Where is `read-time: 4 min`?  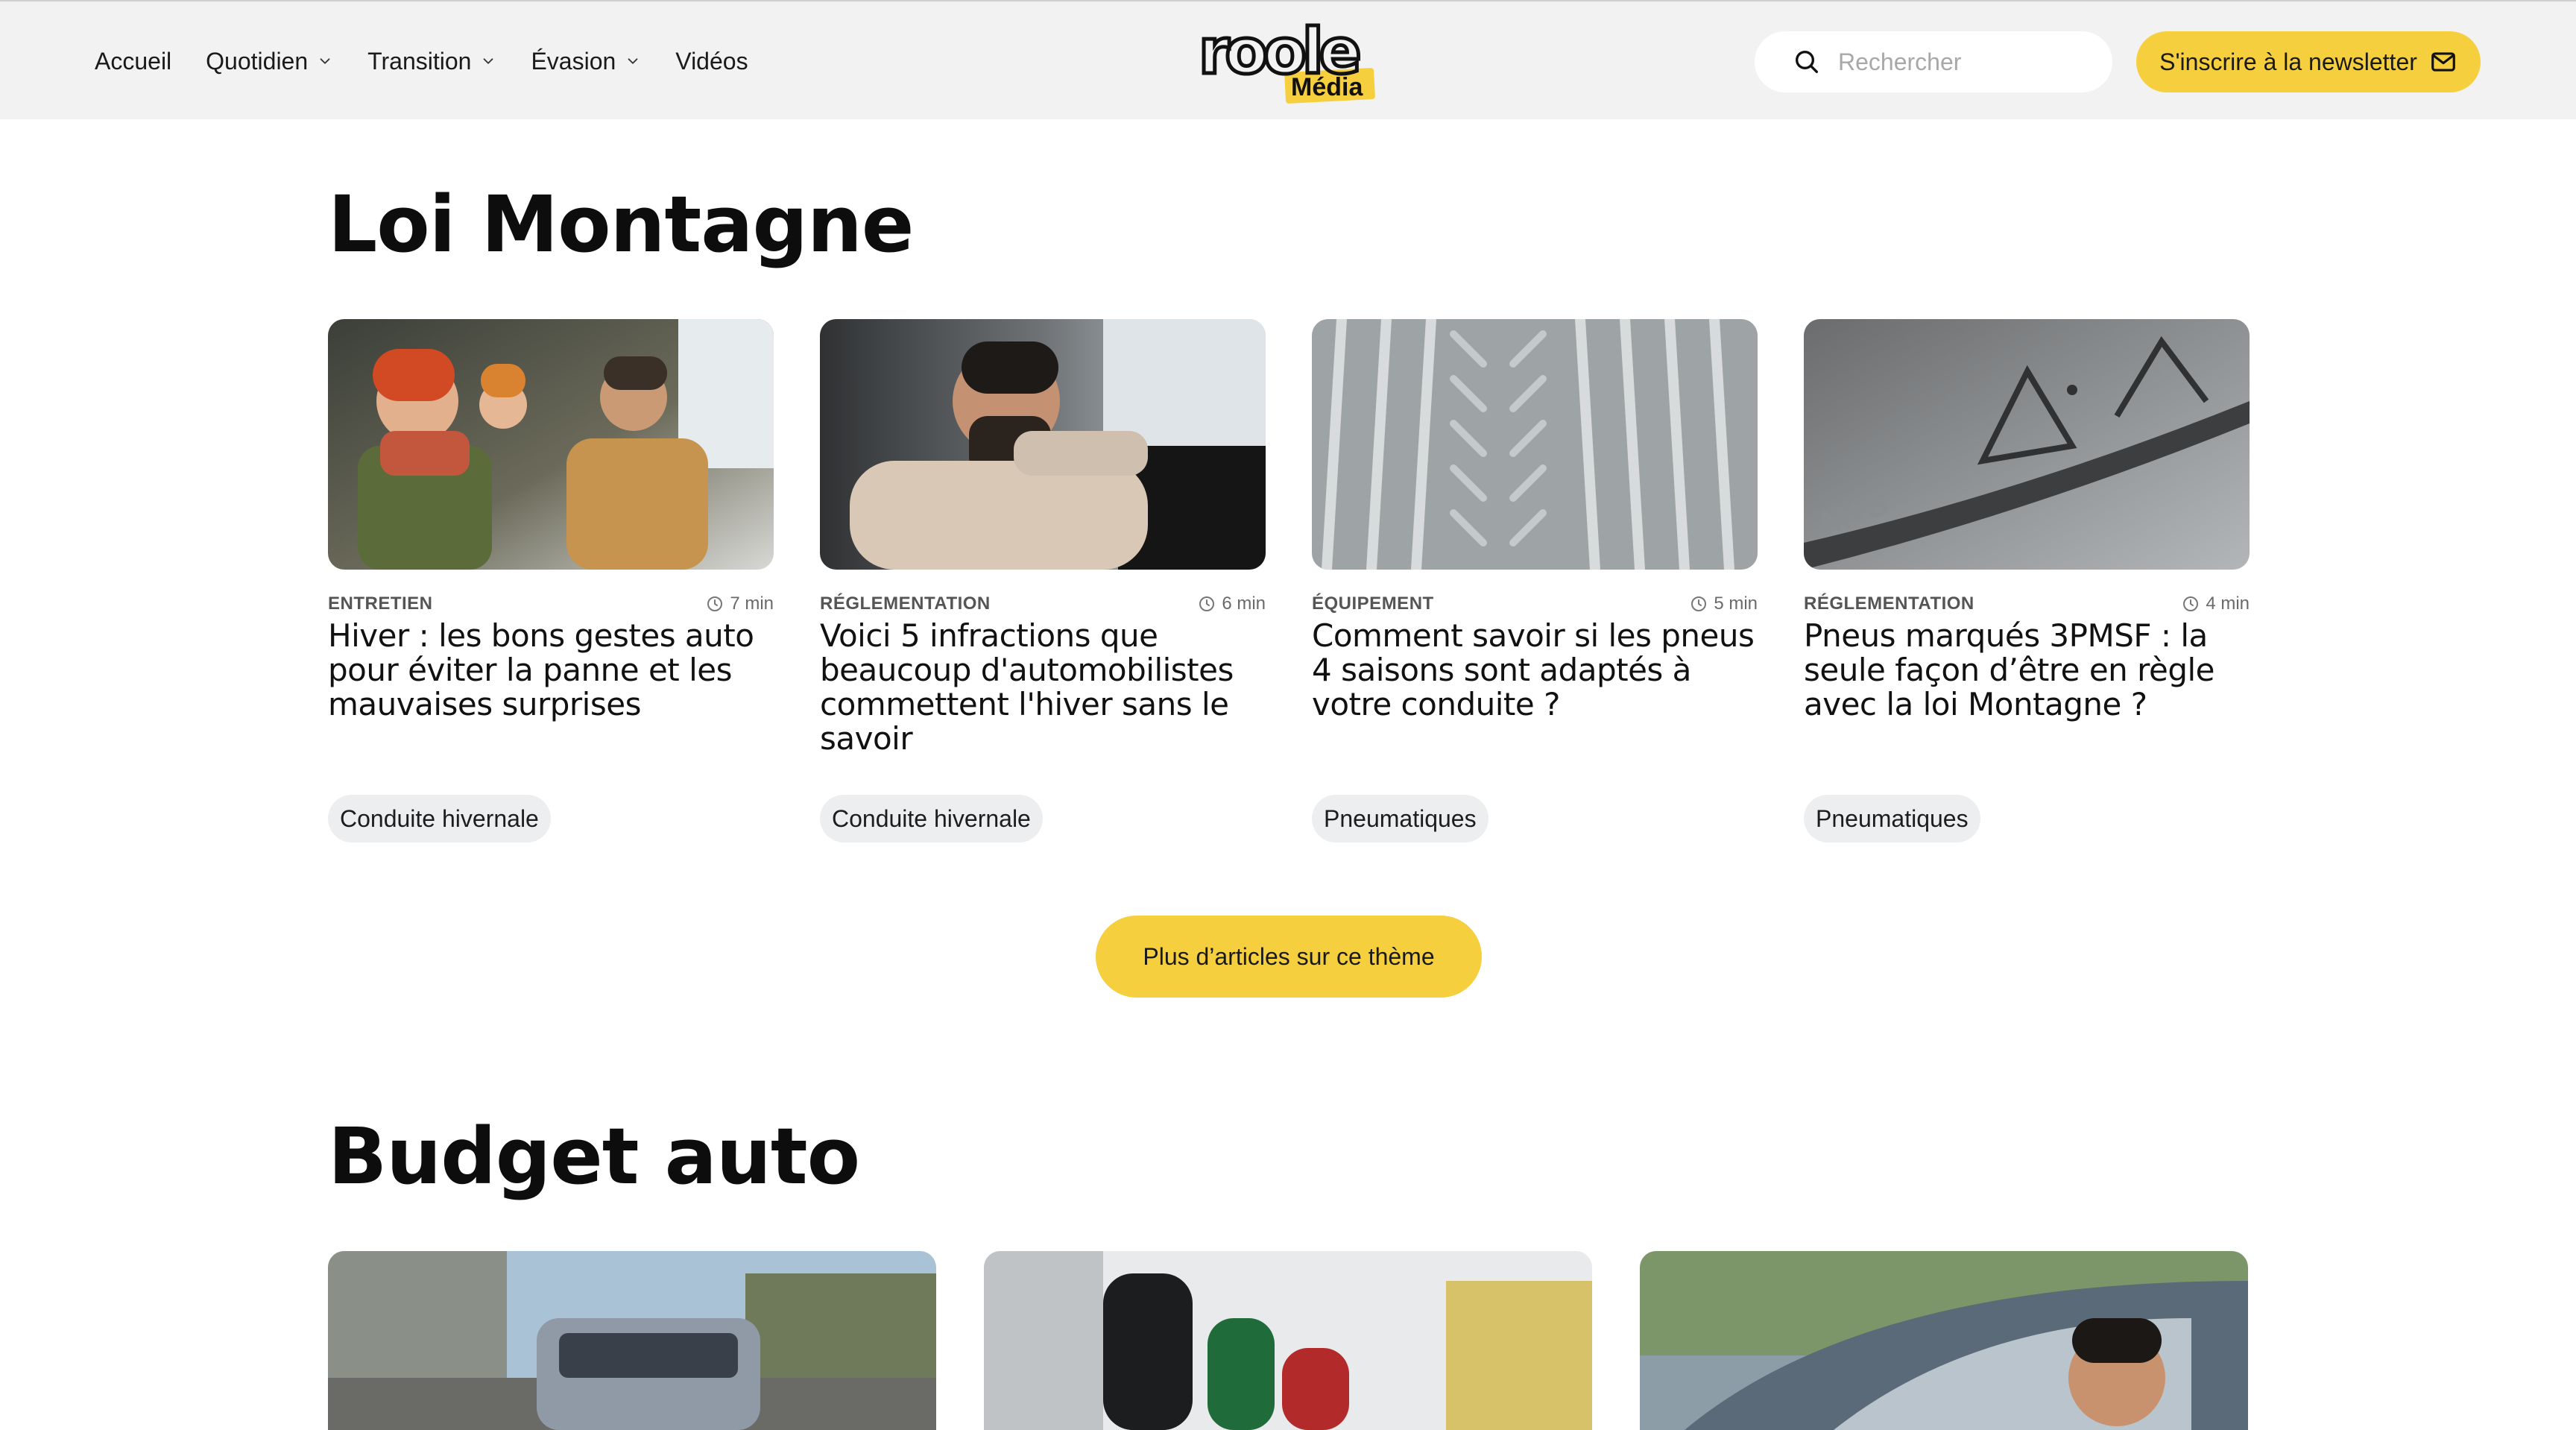
read-time: 4 min is located at coordinates (2216, 603).